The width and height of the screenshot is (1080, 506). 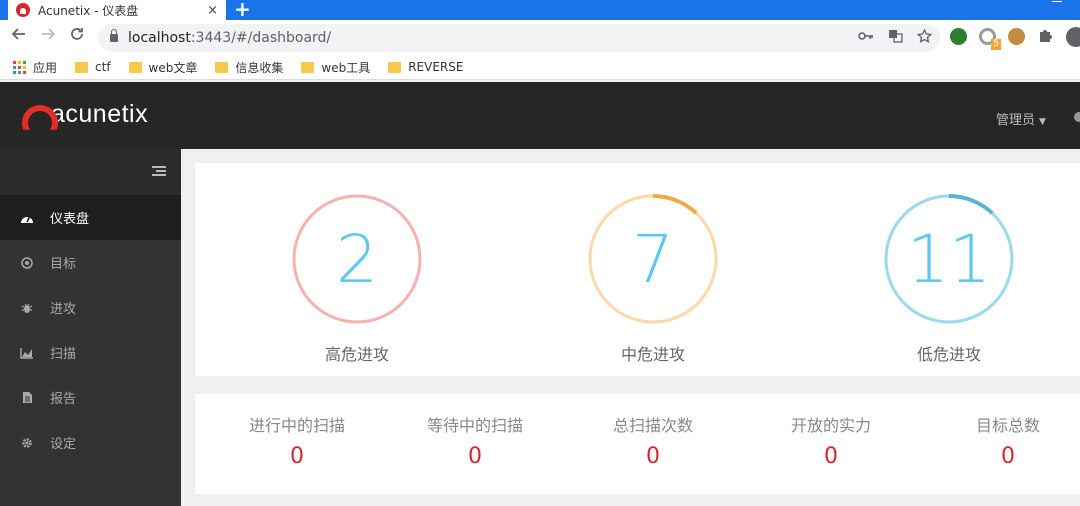 What do you see at coordinates (261, 38) in the screenshot?
I see `url-path: :3443/#/dashboard/` at bounding box center [261, 38].